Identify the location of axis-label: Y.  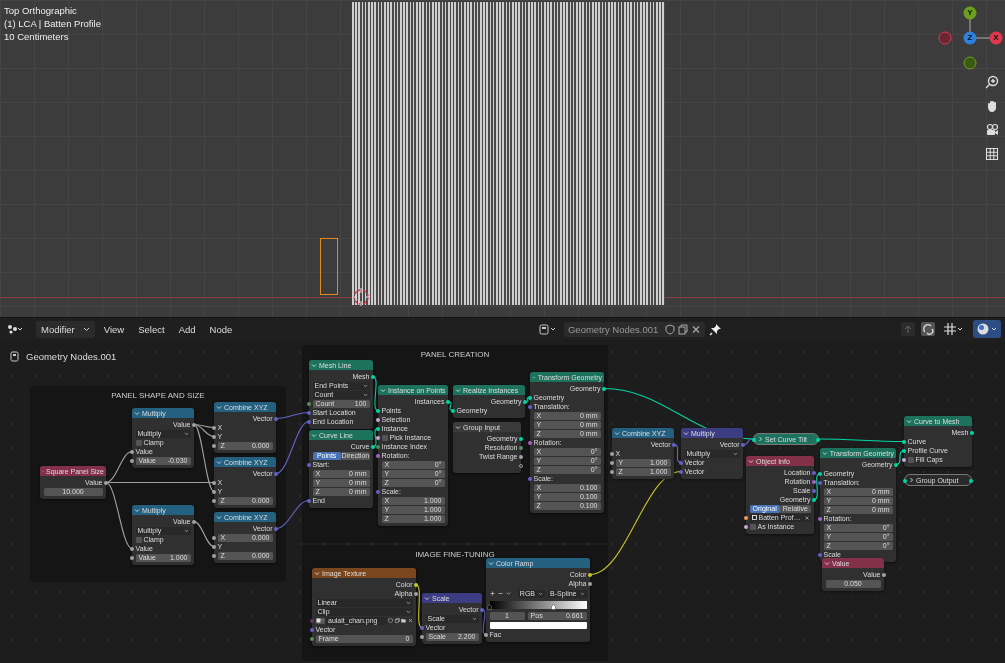
(970, 13).